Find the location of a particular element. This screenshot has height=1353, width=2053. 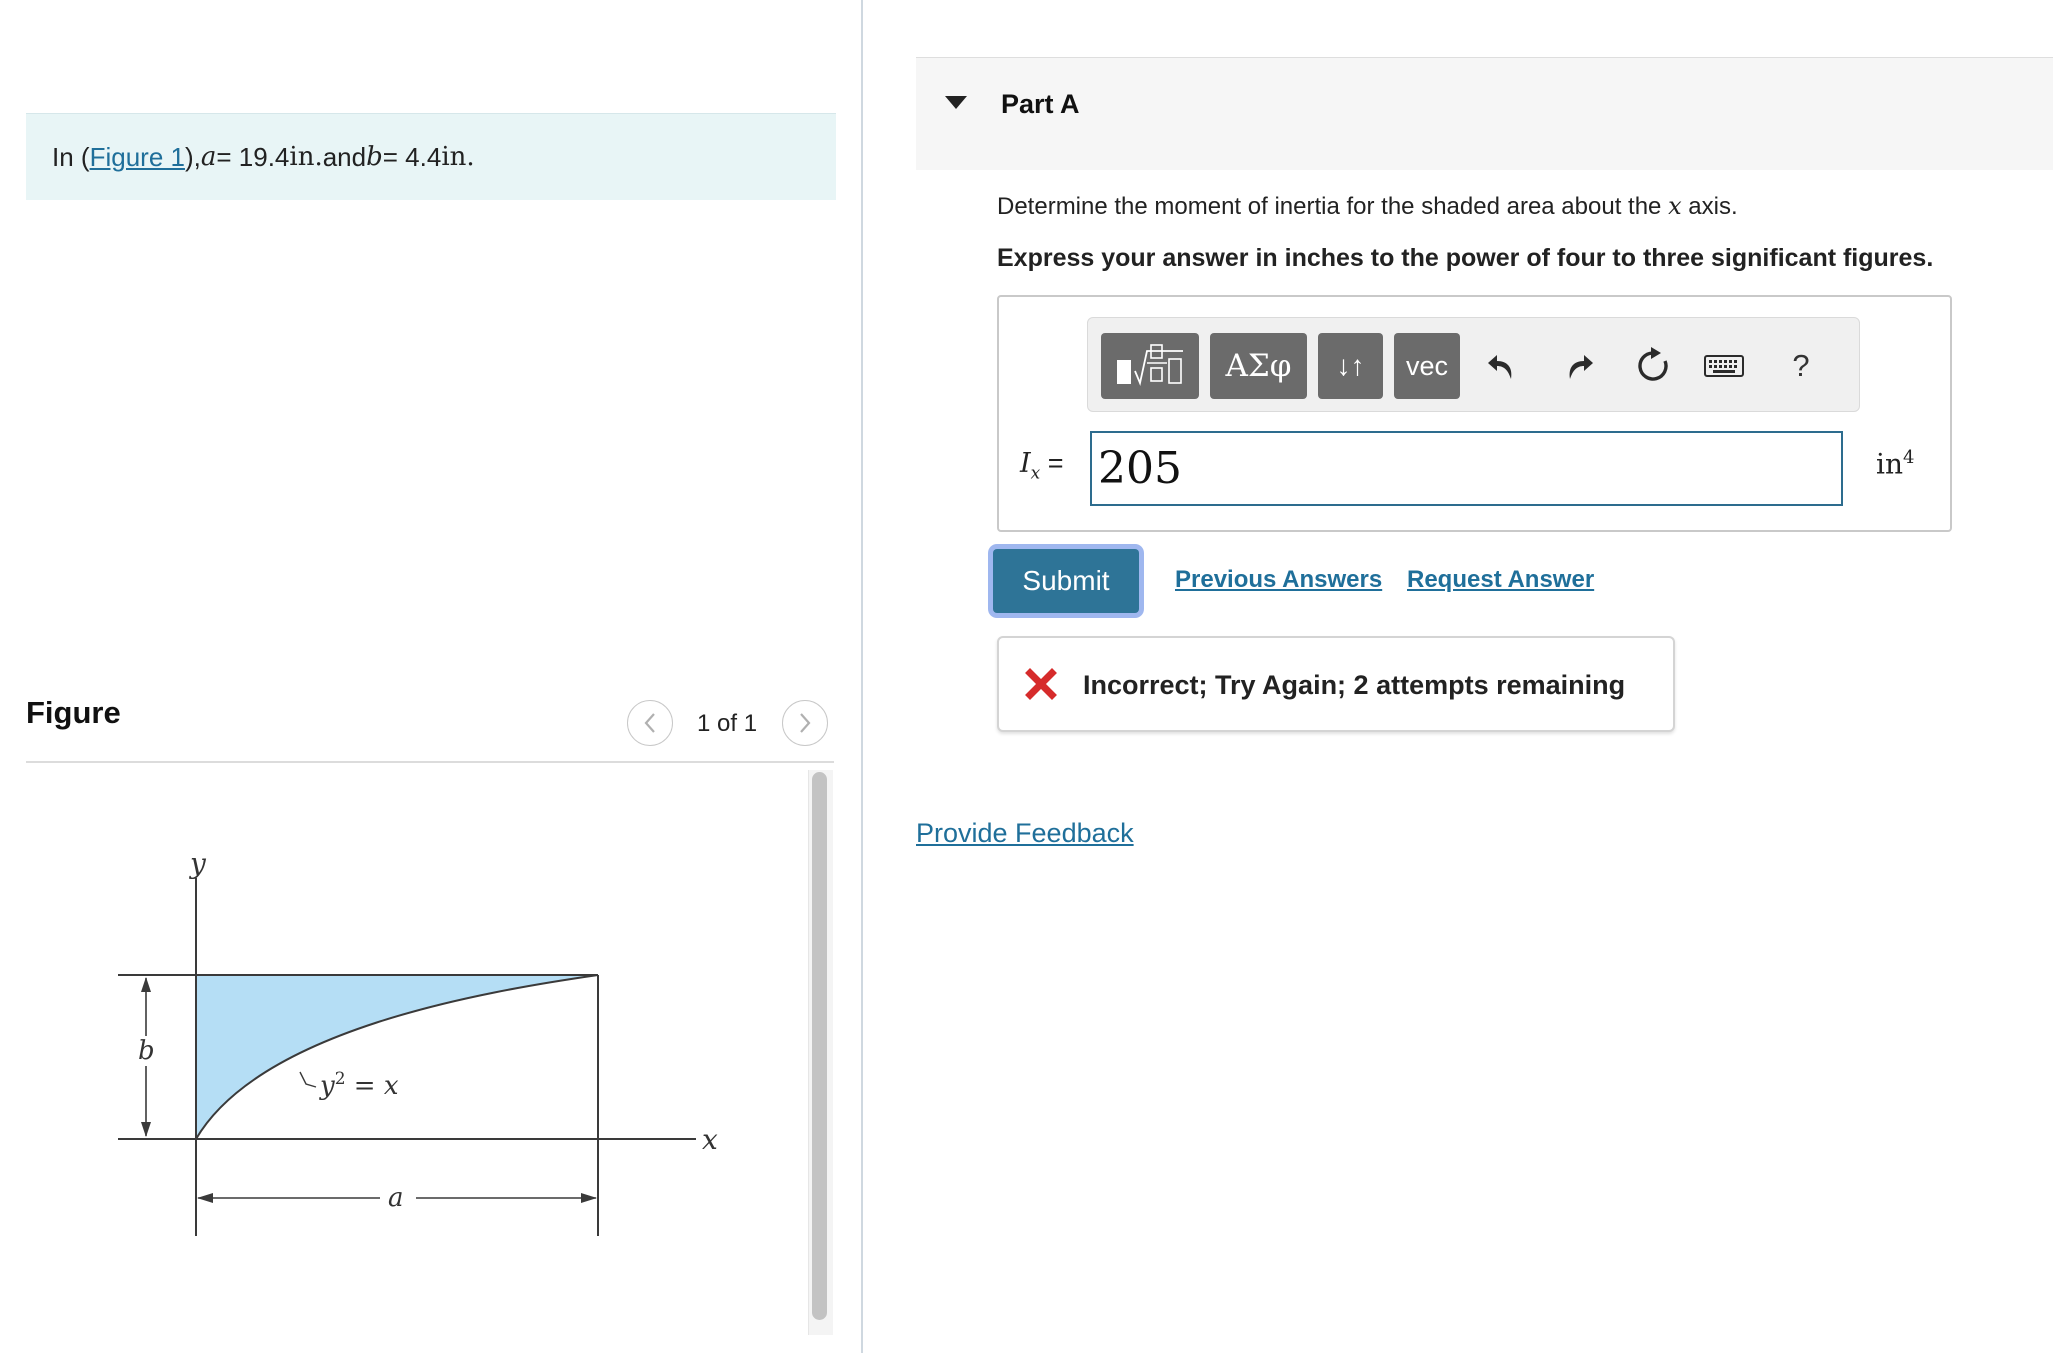

reset-button is located at coordinates (1653, 366).